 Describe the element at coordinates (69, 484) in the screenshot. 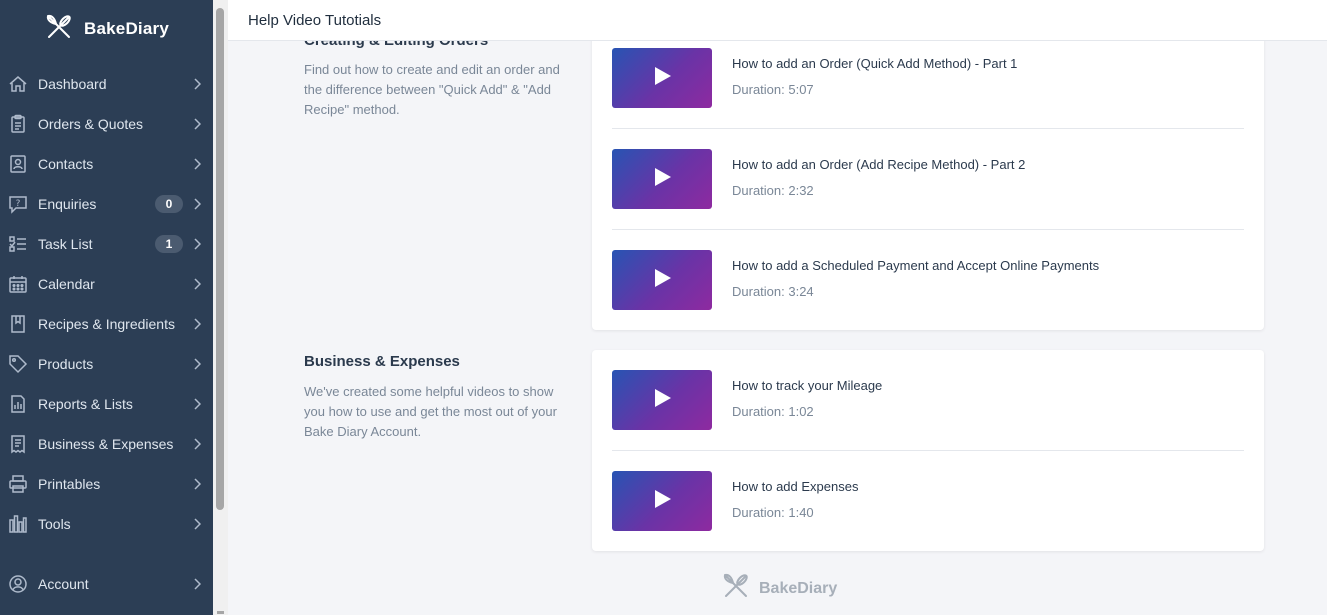

I see `sidebar-item-label: Printables` at that location.